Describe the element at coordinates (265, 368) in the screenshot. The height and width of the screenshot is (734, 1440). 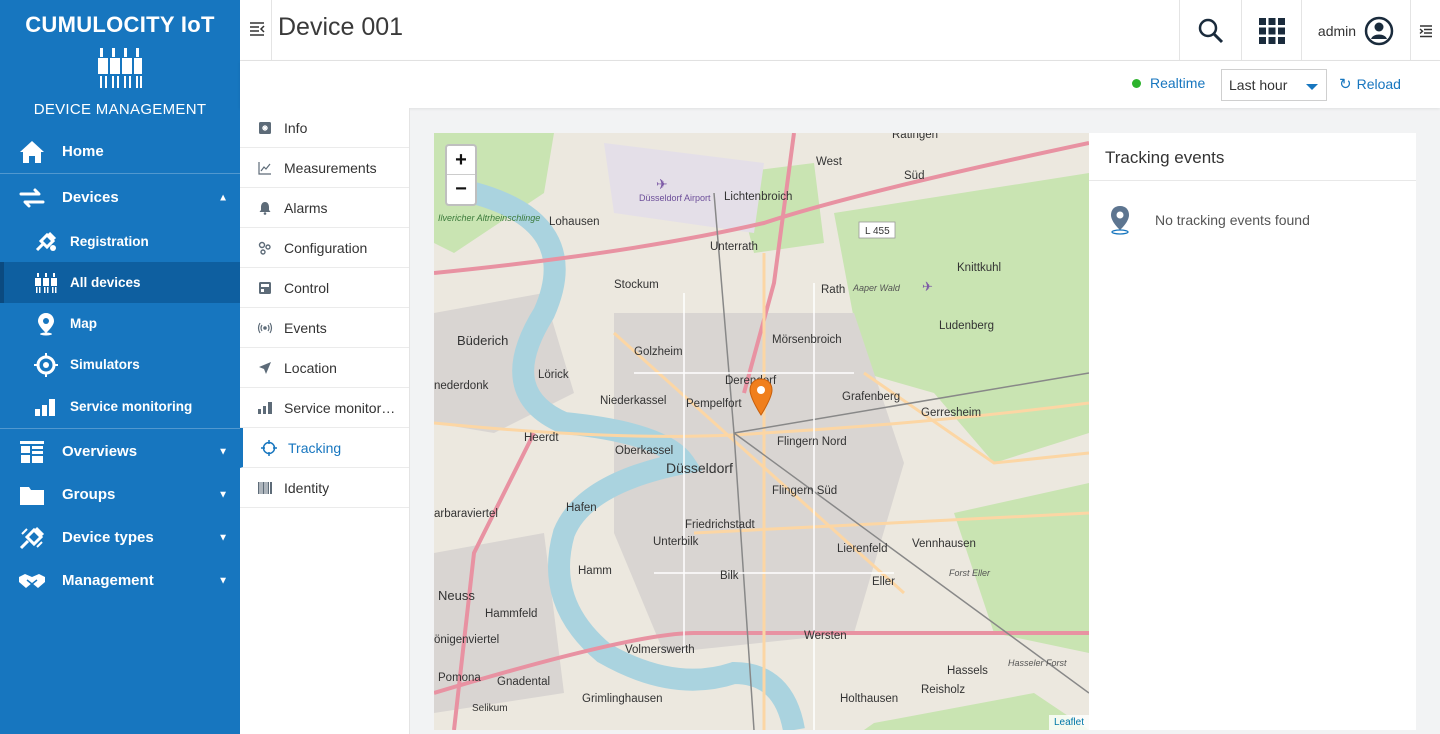
I see `location-arrow-icon` at that location.